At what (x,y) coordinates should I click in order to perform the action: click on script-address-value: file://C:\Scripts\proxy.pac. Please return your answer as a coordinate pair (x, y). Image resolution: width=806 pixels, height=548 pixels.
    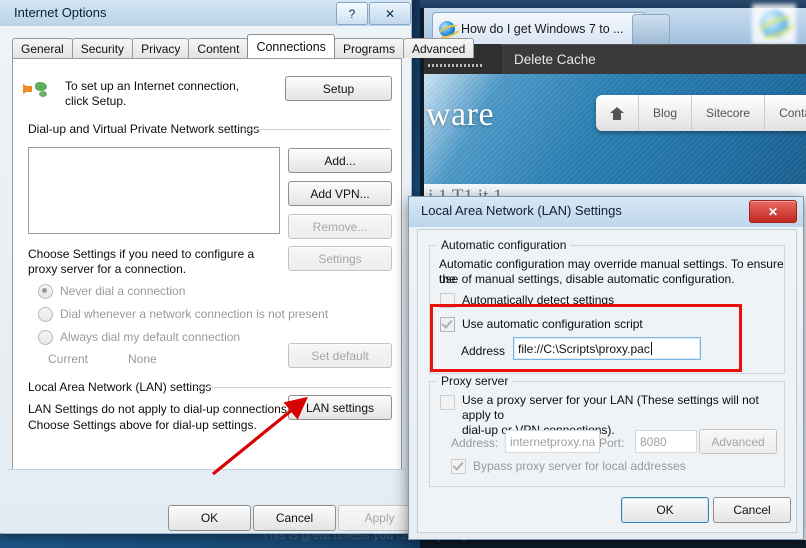
    Looking at the image, I should click on (584, 348).